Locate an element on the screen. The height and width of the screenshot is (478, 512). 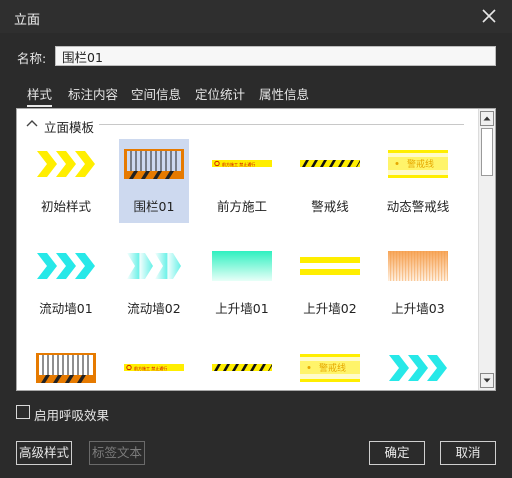
template-warning-line: 警戒线 is located at coordinates (330, 181).